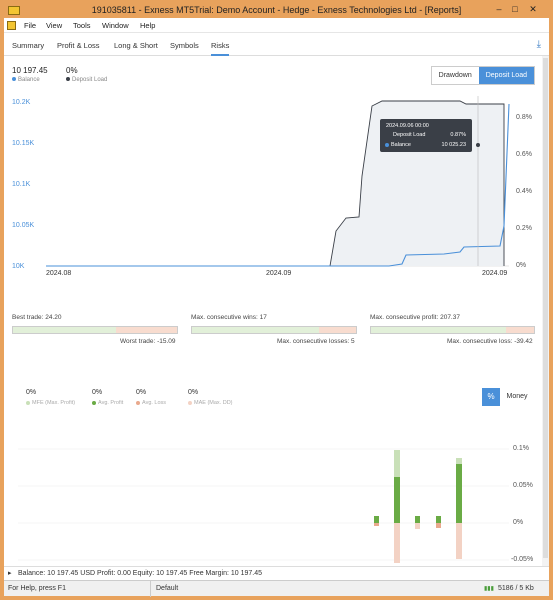 Image resolution: width=553 pixels, height=600 pixels. I want to click on menu-help: Help, so click(147, 25).